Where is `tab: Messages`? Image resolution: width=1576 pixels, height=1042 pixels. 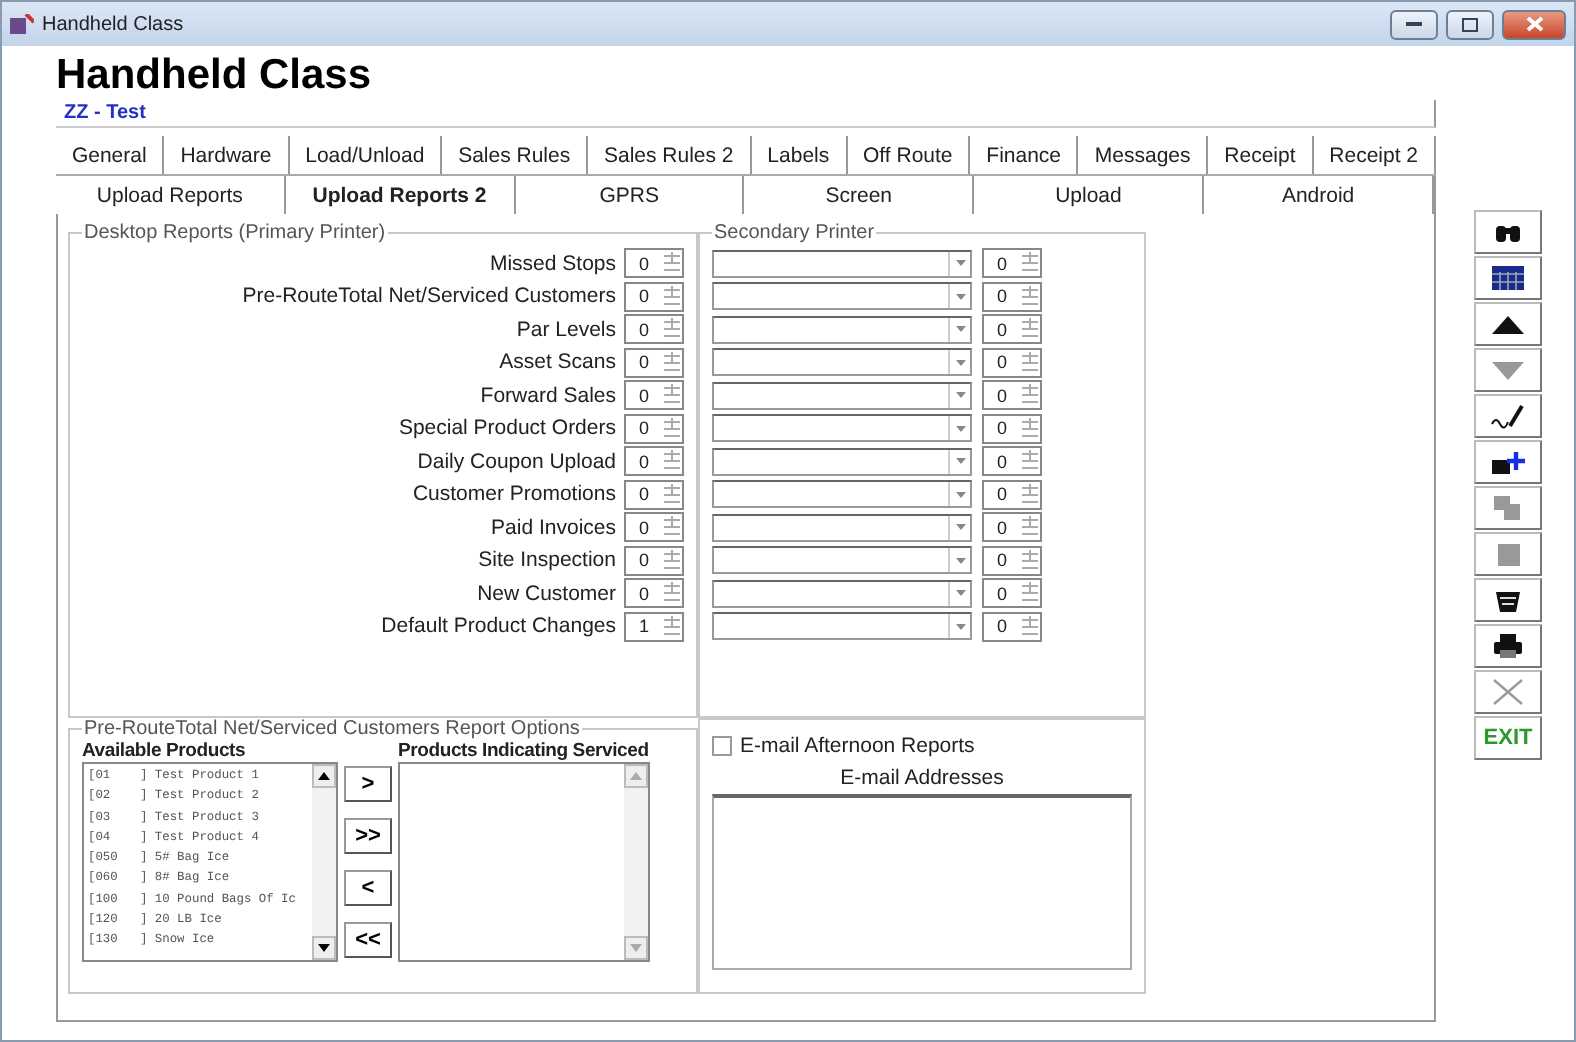 tab: Messages is located at coordinates (1143, 155).